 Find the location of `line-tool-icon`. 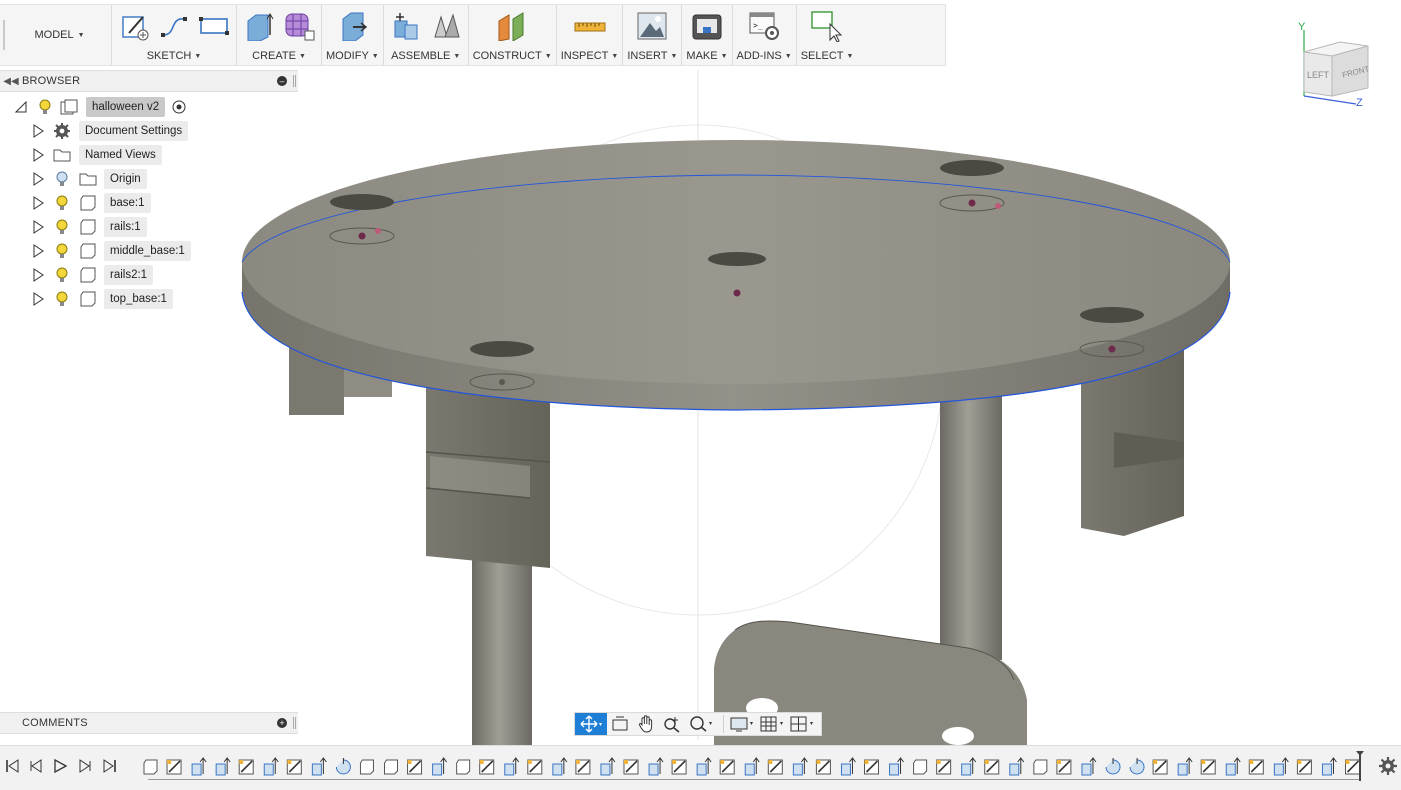

line-tool-icon is located at coordinates (174, 26).